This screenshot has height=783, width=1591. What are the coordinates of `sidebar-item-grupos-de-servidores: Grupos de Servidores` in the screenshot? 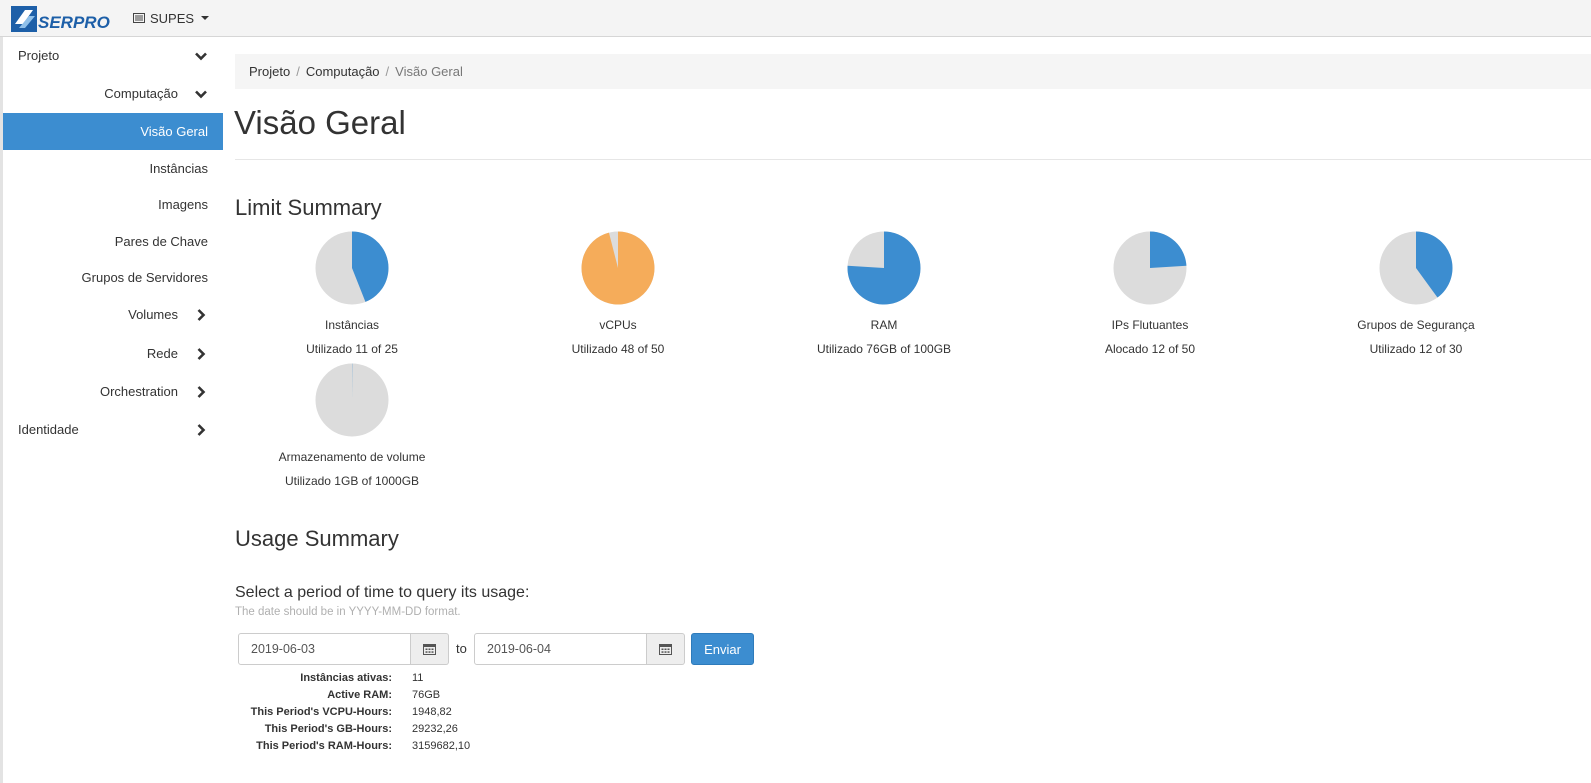 It's located at (113, 277).